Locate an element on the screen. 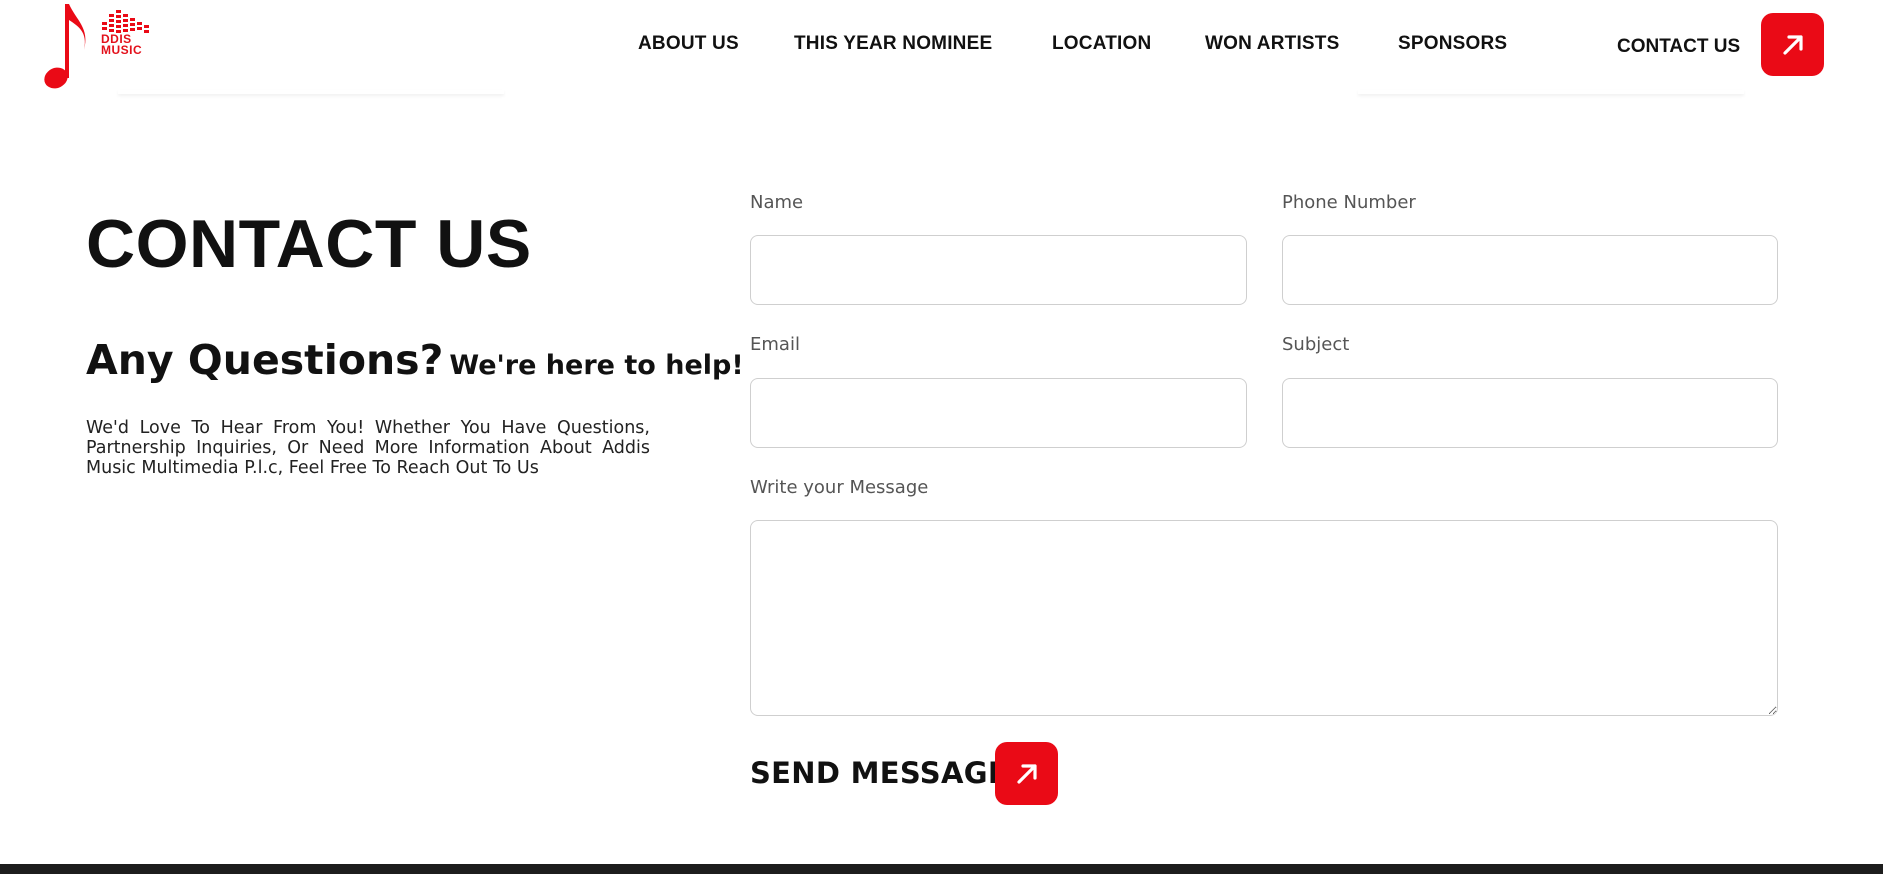 The height and width of the screenshot is (874, 1883). subject-input is located at coordinates (1530, 413).